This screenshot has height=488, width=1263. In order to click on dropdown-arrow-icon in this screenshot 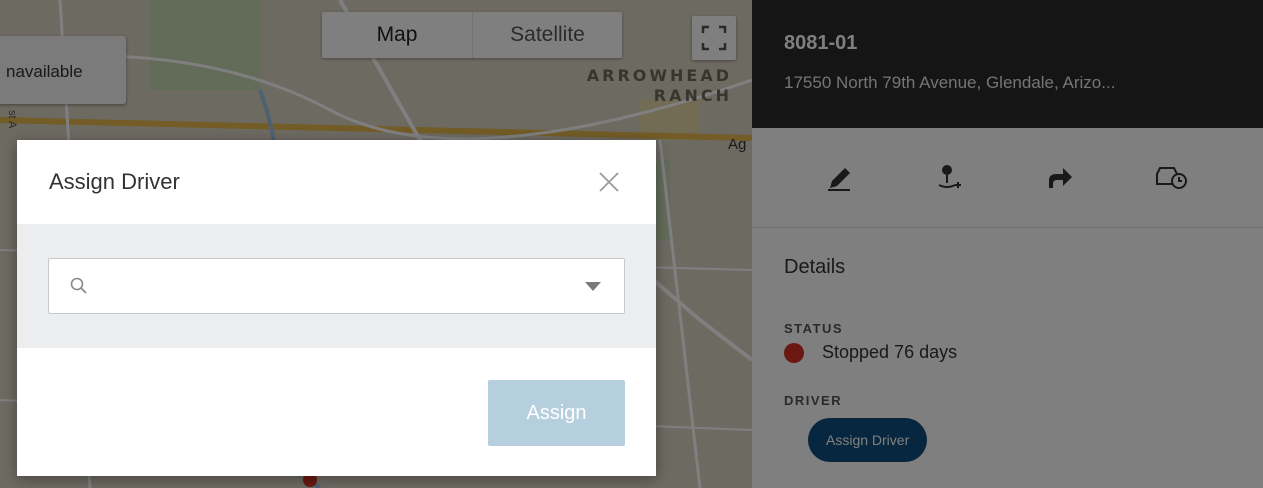, I will do `click(593, 286)`.